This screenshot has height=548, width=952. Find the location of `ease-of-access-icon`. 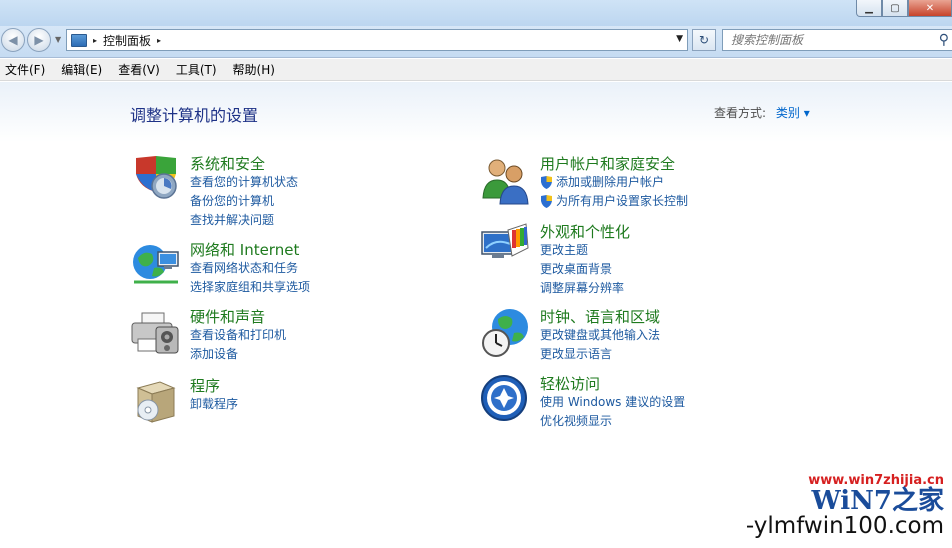

ease-of-access-icon is located at coordinates (506, 400).